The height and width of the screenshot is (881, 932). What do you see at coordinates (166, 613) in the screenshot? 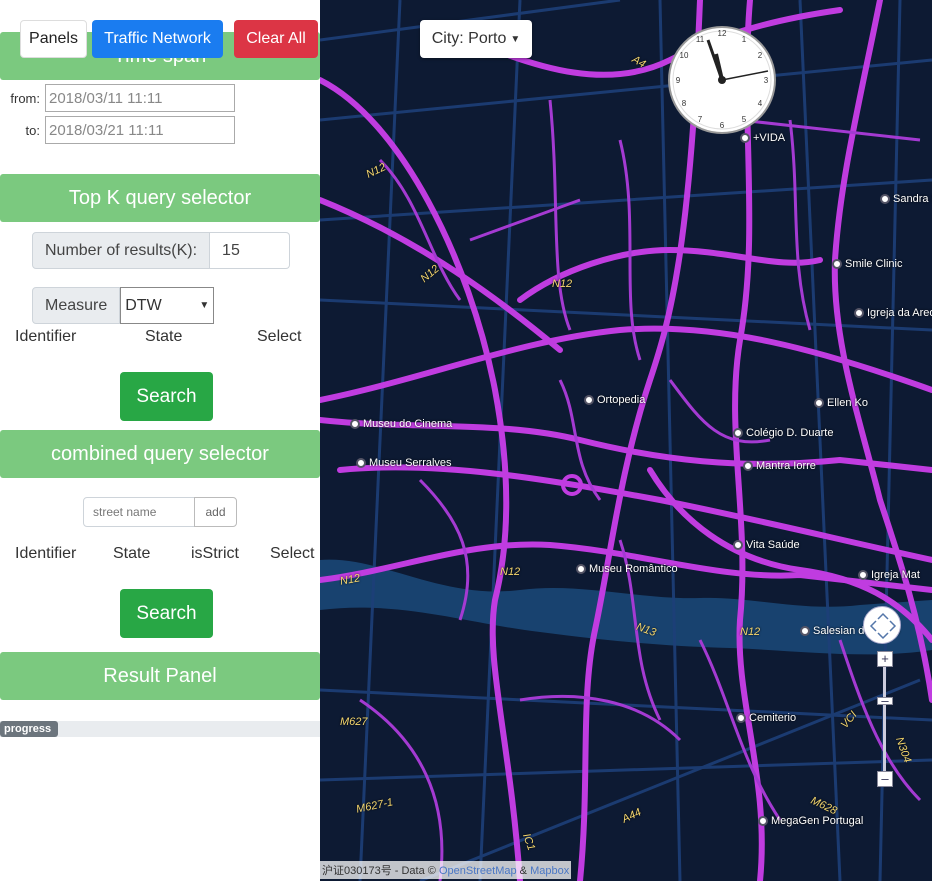
I see `combined-search-button: Search` at bounding box center [166, 613].